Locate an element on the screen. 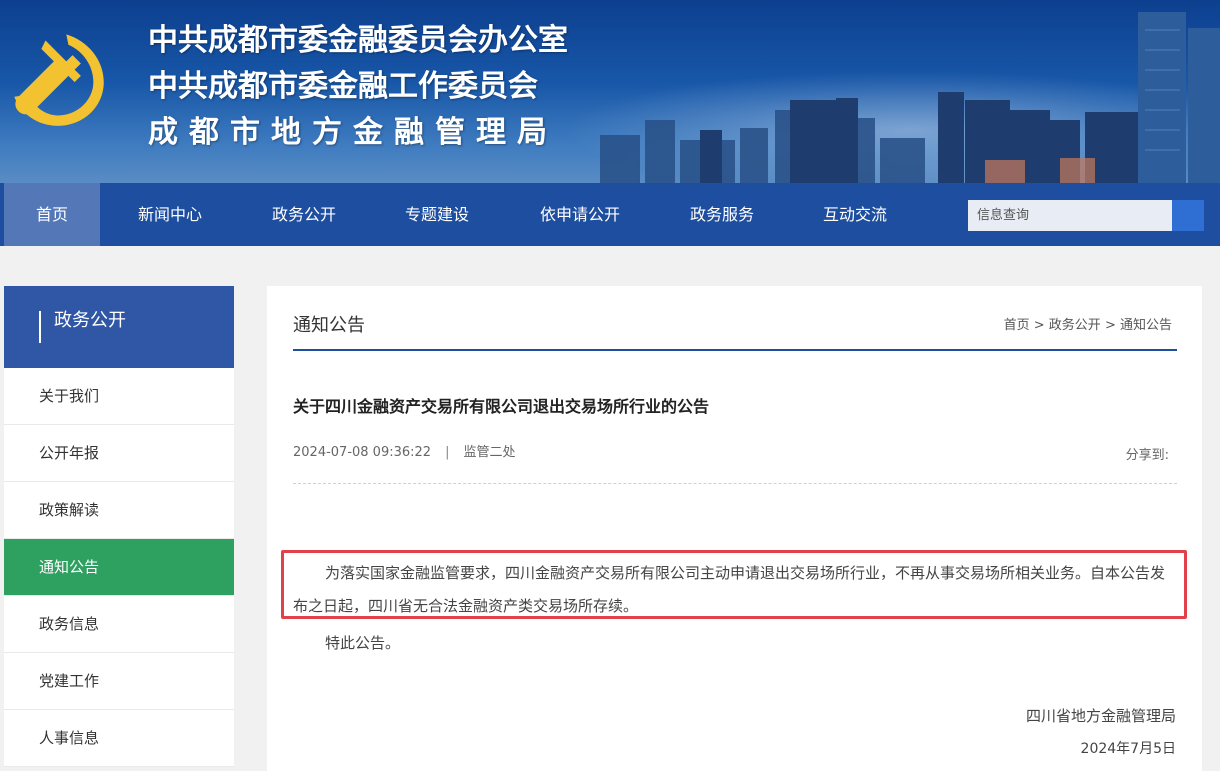 This screenshot has height=771, width=1220. banner-title-line-3: 成都市地方金融管理局 is located at coordinates (353, 132).